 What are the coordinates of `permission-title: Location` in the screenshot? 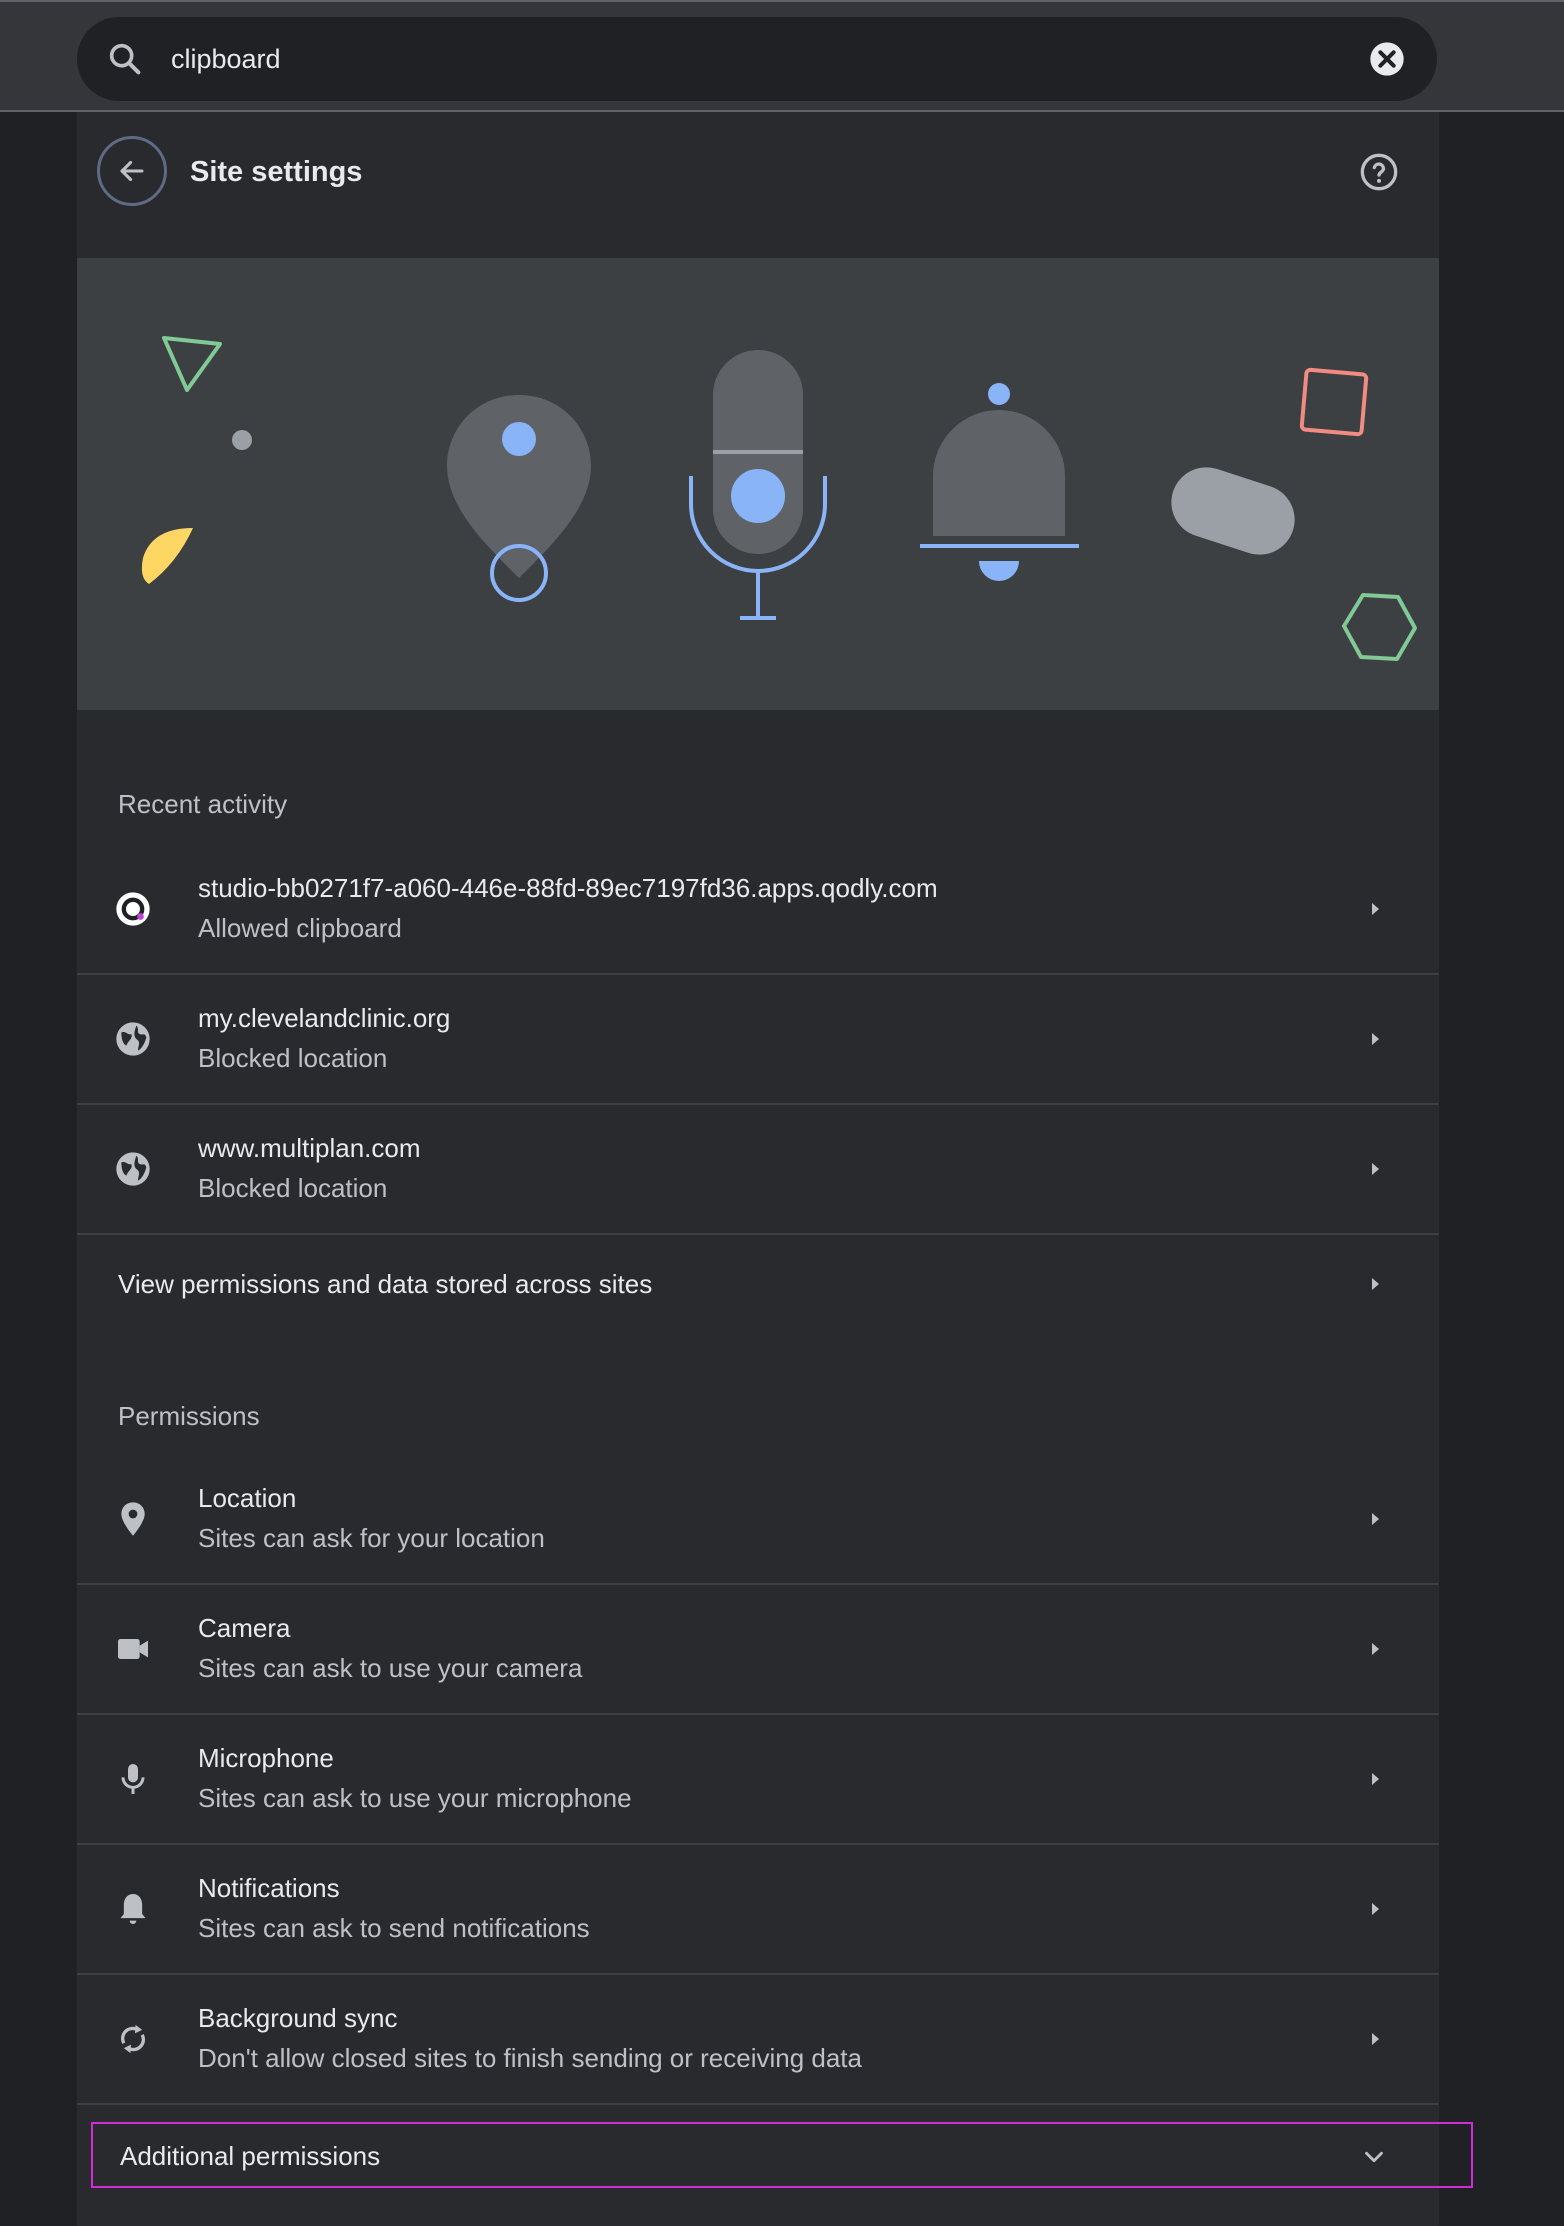 It's located at (247, 1498).